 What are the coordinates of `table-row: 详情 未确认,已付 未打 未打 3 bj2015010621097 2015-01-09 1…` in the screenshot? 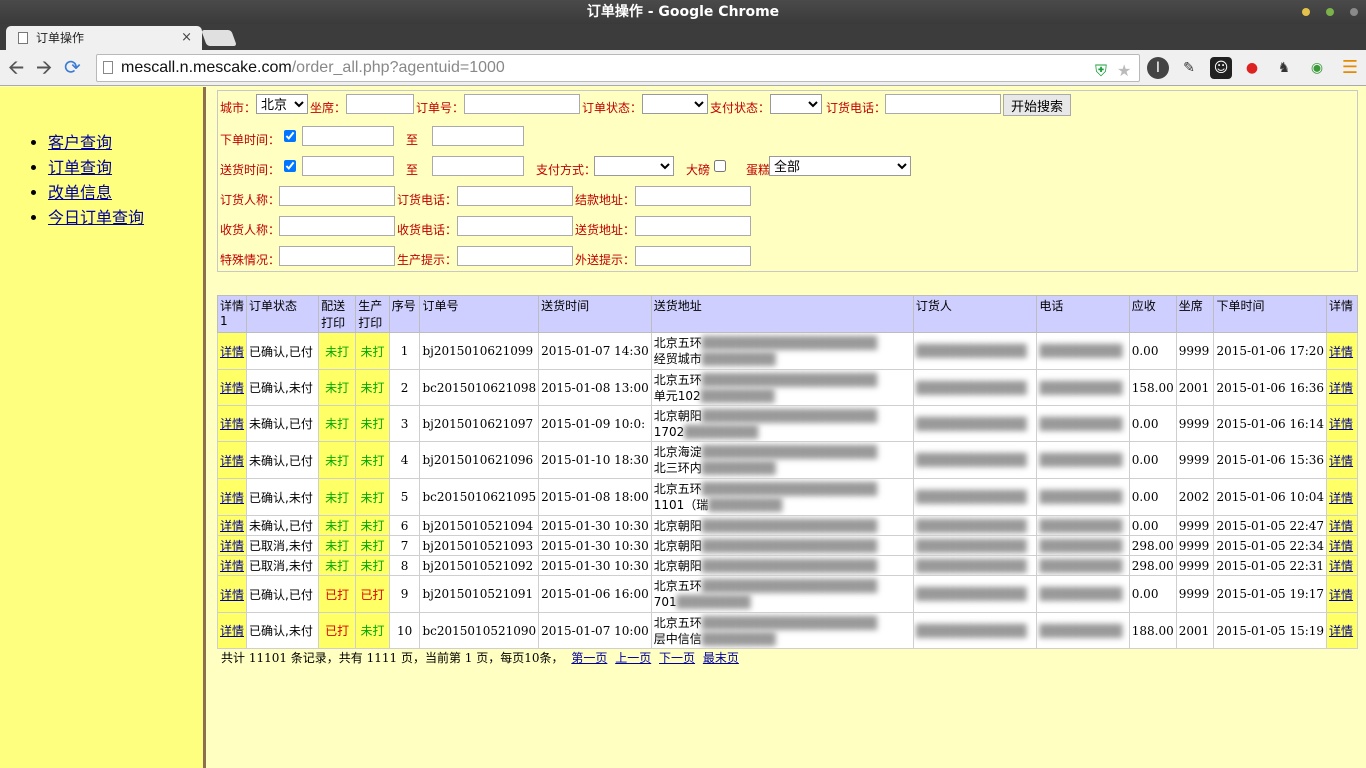 It's located at (787, 423).